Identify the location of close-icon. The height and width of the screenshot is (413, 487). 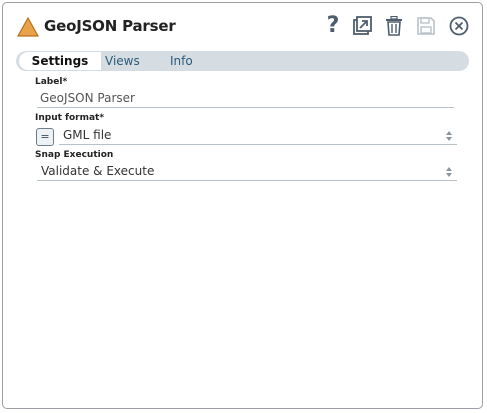
(459, 26).